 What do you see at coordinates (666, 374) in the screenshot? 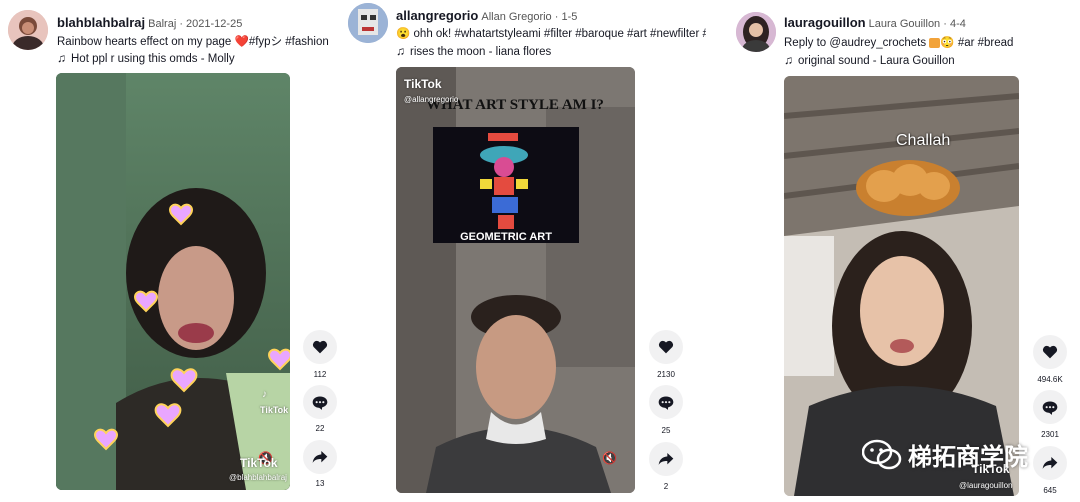
I see `like-count: 2130` at bounding box center [666, 374].